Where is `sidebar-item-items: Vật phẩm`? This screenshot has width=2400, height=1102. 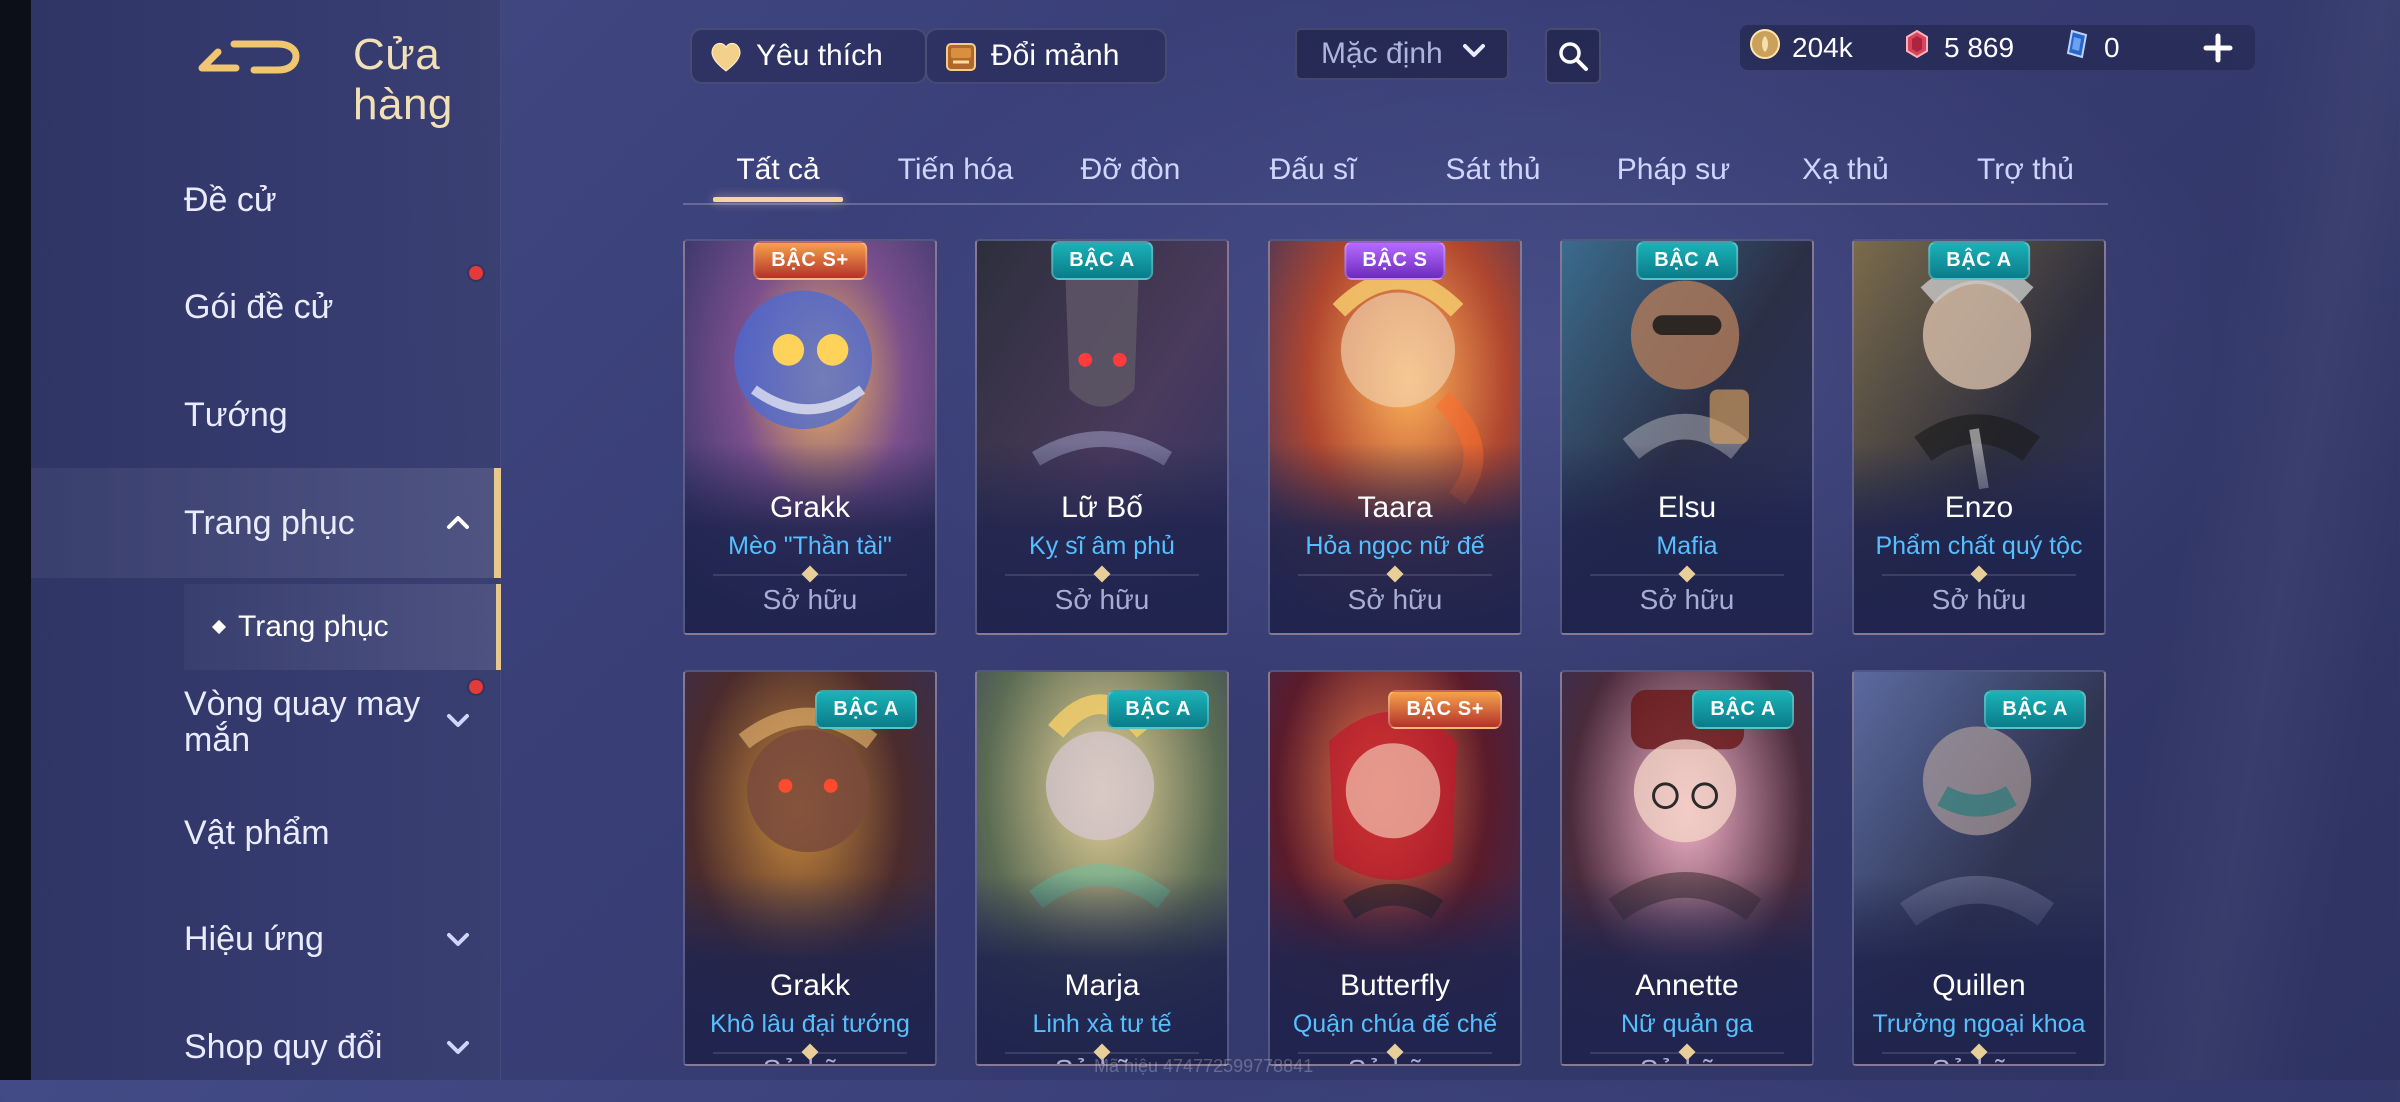
sidebar-item-items: Vật phẩm is located at coordinates (266, 833).